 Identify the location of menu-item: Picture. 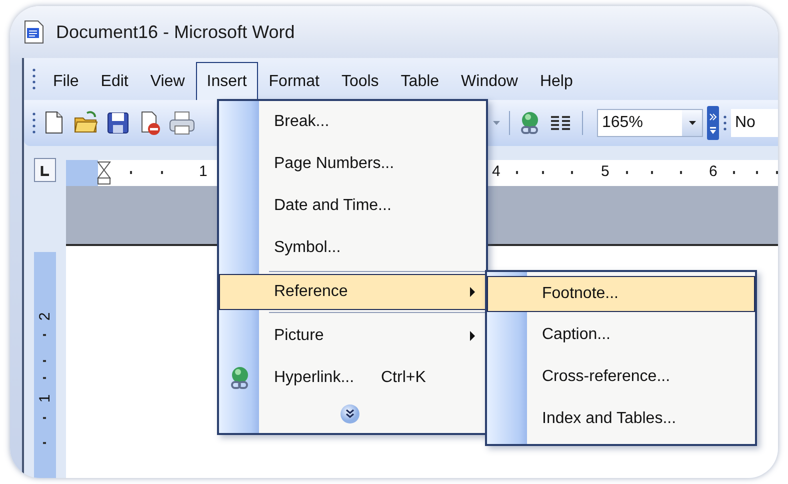
(352, 336).